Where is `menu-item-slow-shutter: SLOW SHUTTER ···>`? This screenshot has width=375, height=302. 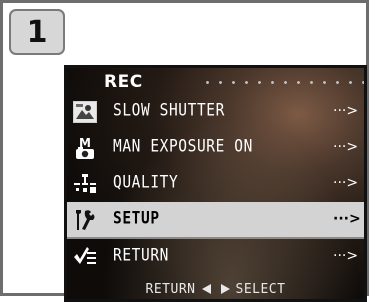 menu-item-slow-shutter: SLOW SHUTTER ···> is located at coordinates (215, 111).